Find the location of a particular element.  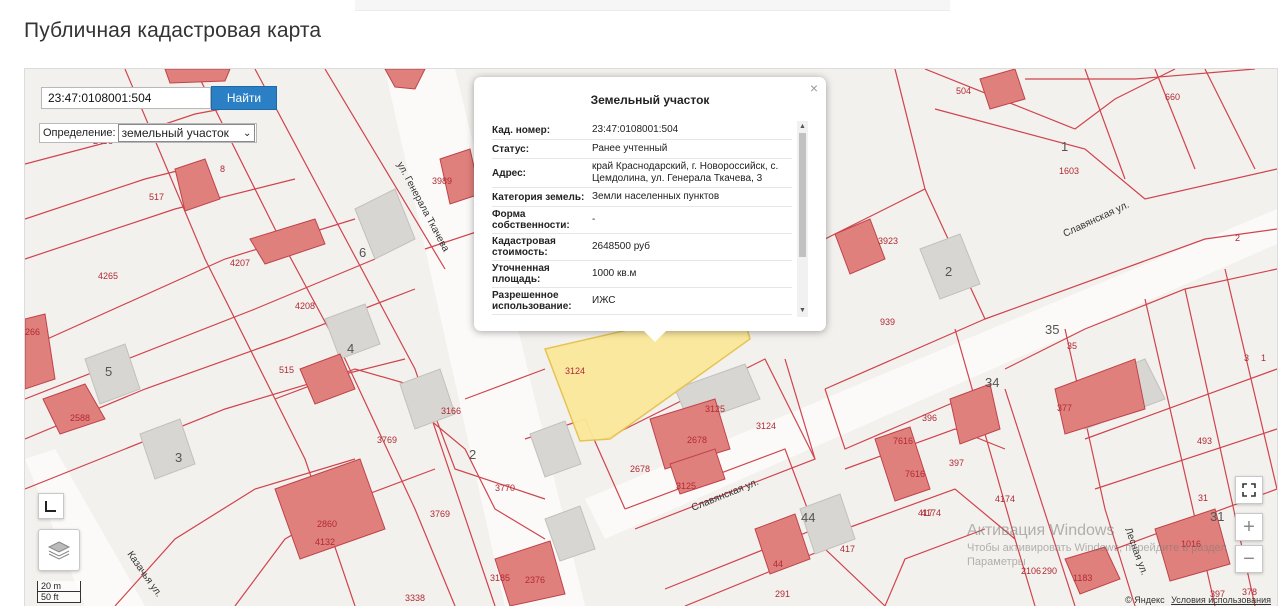

scale-bar: 20 m 50 ft is located at coordinates (59, 592).